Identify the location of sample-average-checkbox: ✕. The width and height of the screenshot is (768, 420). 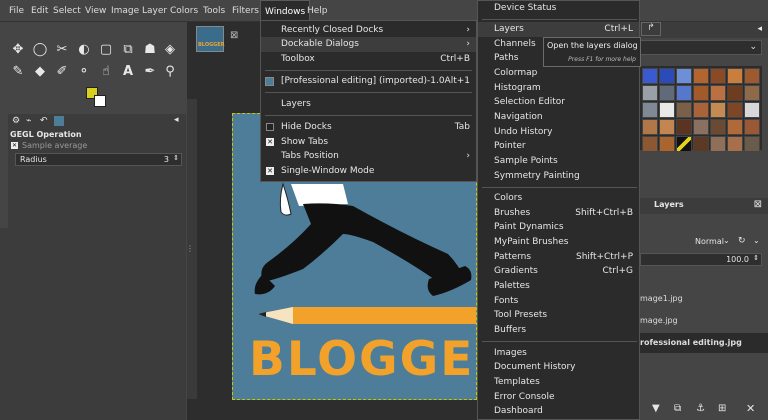
(14, 145).